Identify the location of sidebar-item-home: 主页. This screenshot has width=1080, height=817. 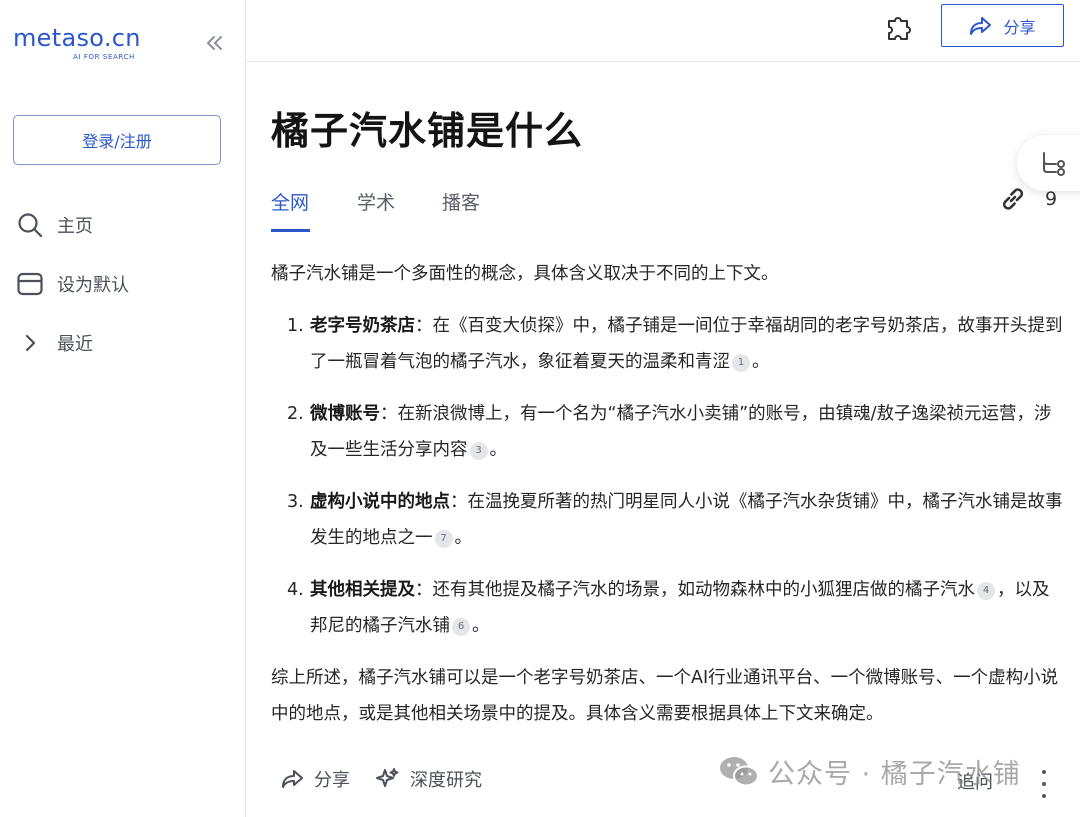
(54, 225).